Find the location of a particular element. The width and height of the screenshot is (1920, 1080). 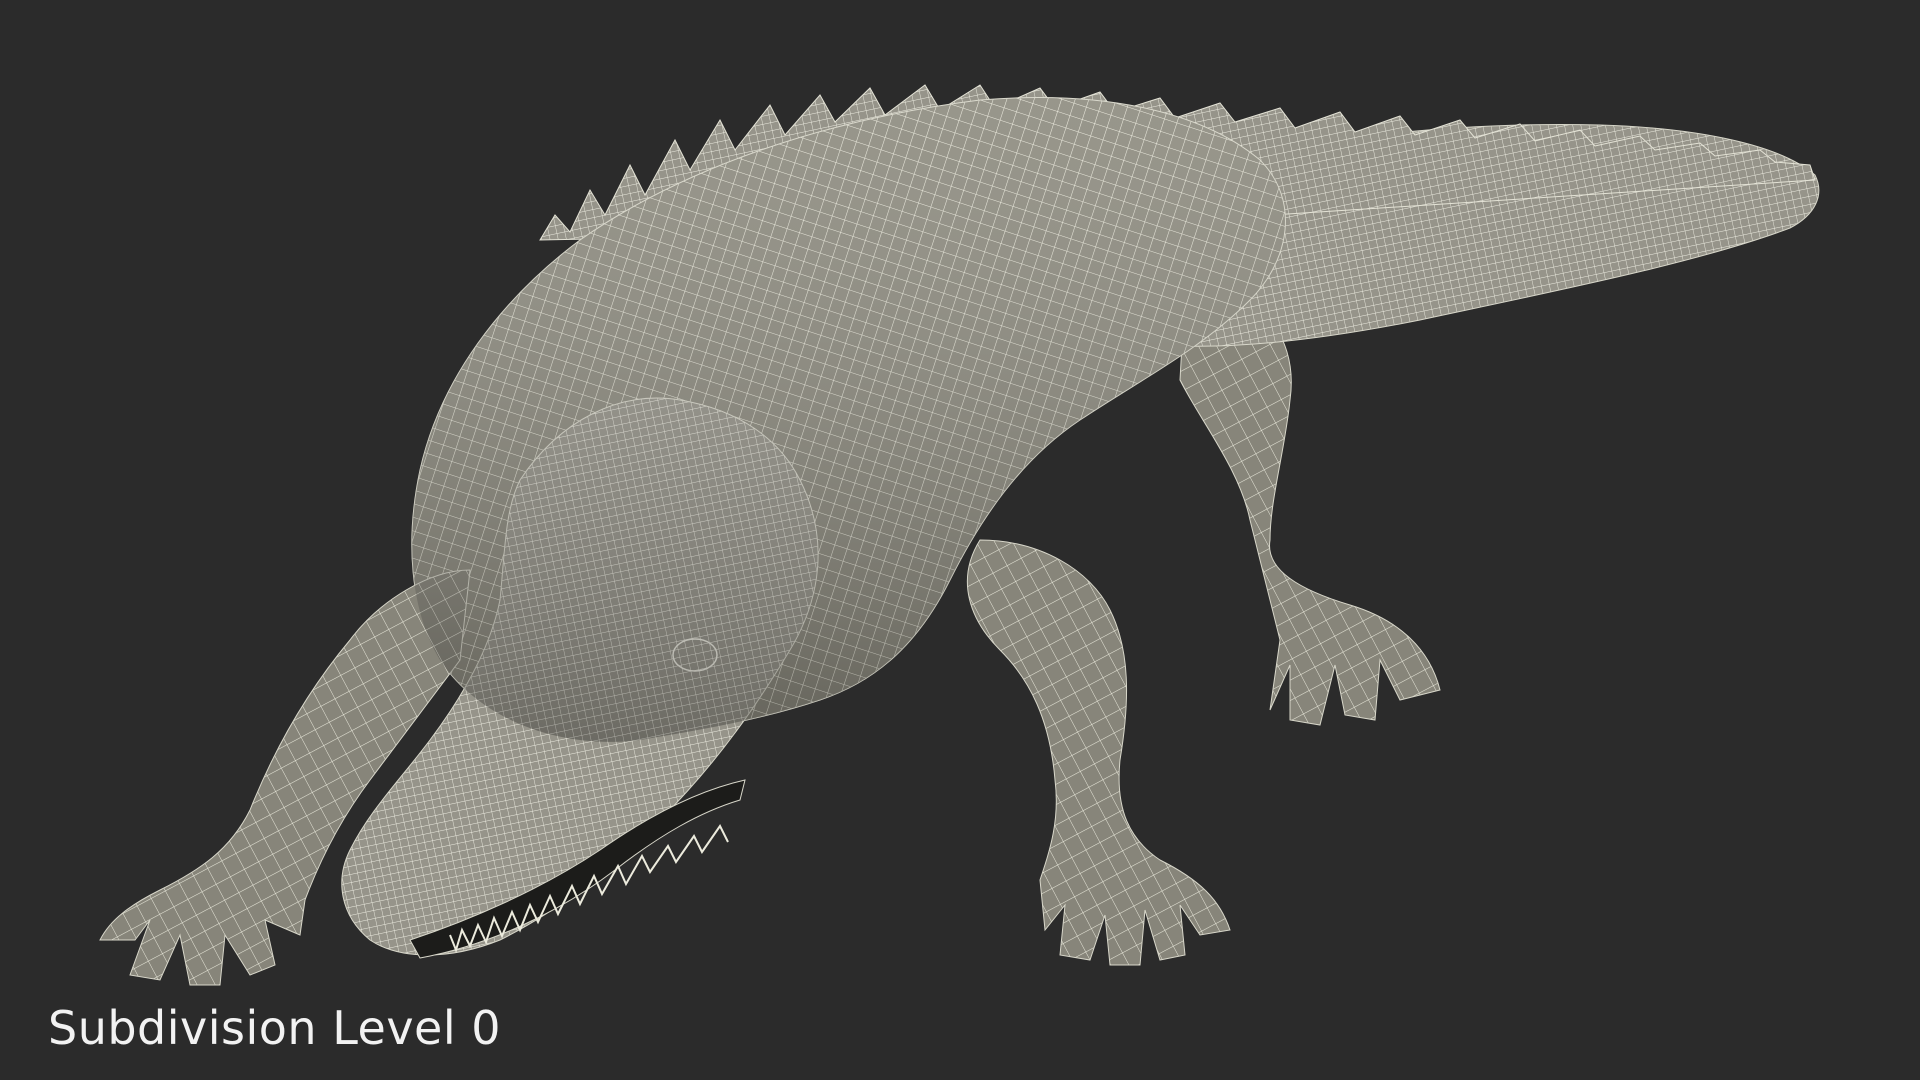

caption-label: Subdivision Level 0 is located at coordinates (275, 1028).